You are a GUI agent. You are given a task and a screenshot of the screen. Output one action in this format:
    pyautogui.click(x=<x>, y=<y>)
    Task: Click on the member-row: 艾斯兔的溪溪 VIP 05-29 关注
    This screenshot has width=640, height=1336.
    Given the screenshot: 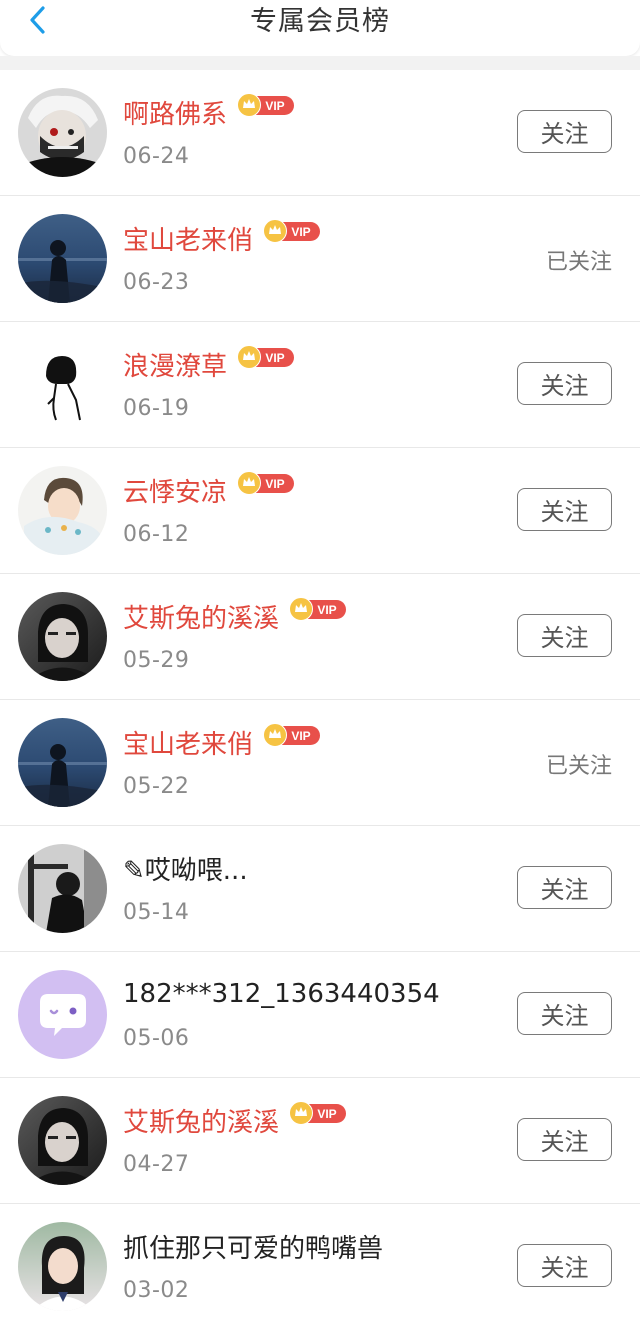 What is the action you would take?
    pyautogui.click(x=320, y=637)
    